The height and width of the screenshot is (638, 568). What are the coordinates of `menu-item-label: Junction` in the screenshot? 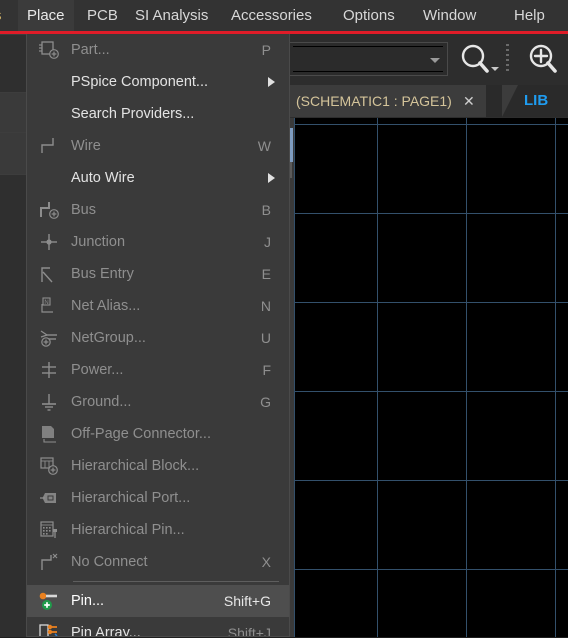 It's located at (98, 242).